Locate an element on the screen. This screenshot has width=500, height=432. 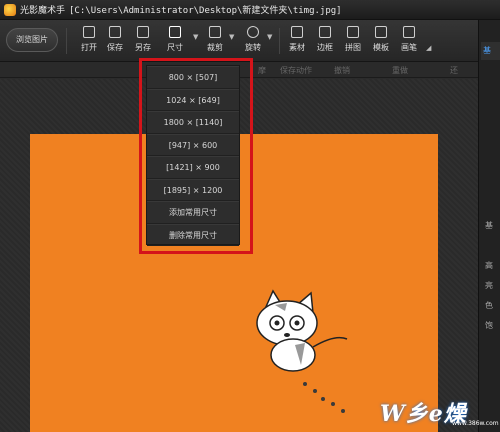
redo-button: 重做 is located at coordinates (400, 70).